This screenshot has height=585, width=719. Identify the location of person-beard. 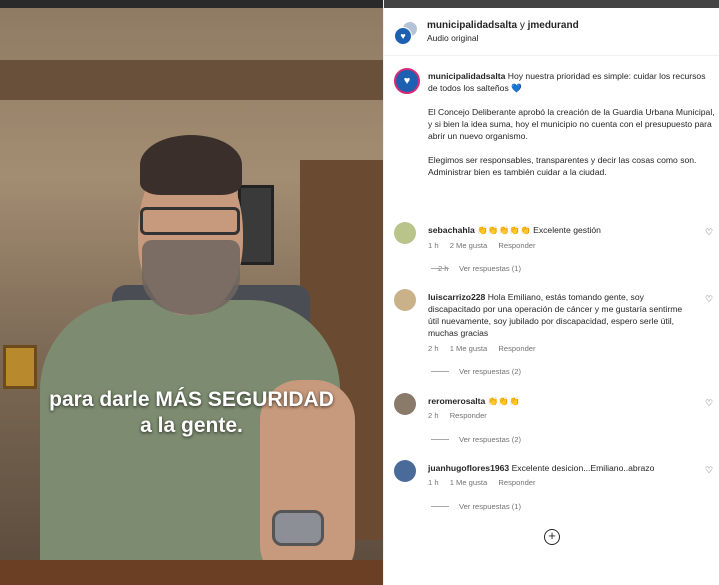
(191, 277).